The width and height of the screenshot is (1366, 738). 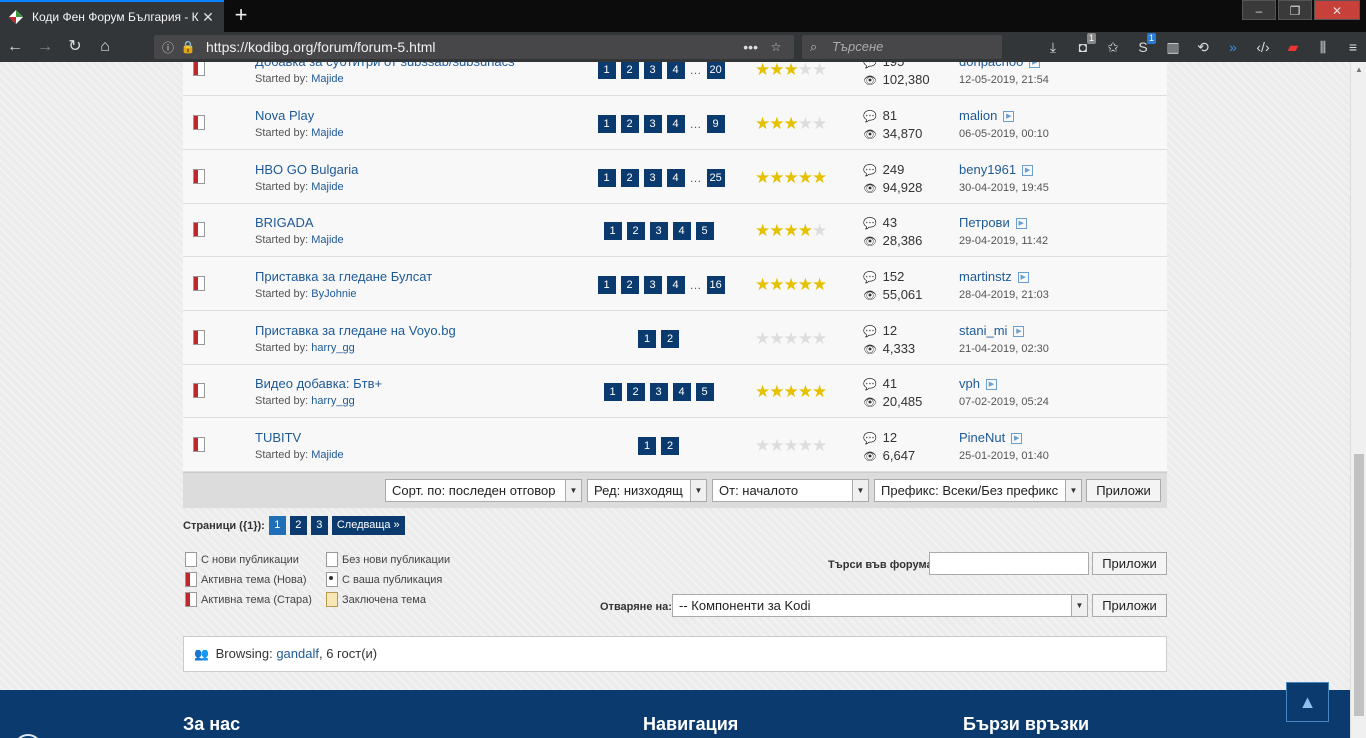 I want to click on thread-page-link: 5, so click(x=704, y=392).